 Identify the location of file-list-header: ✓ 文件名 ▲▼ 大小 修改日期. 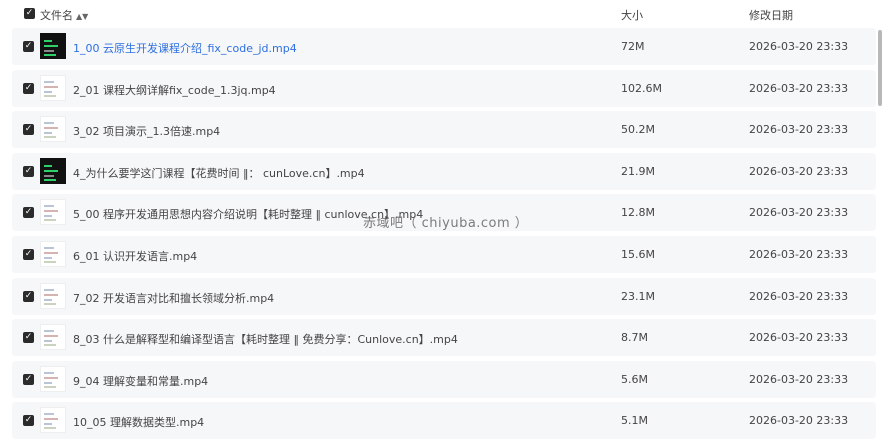
(442, 14).